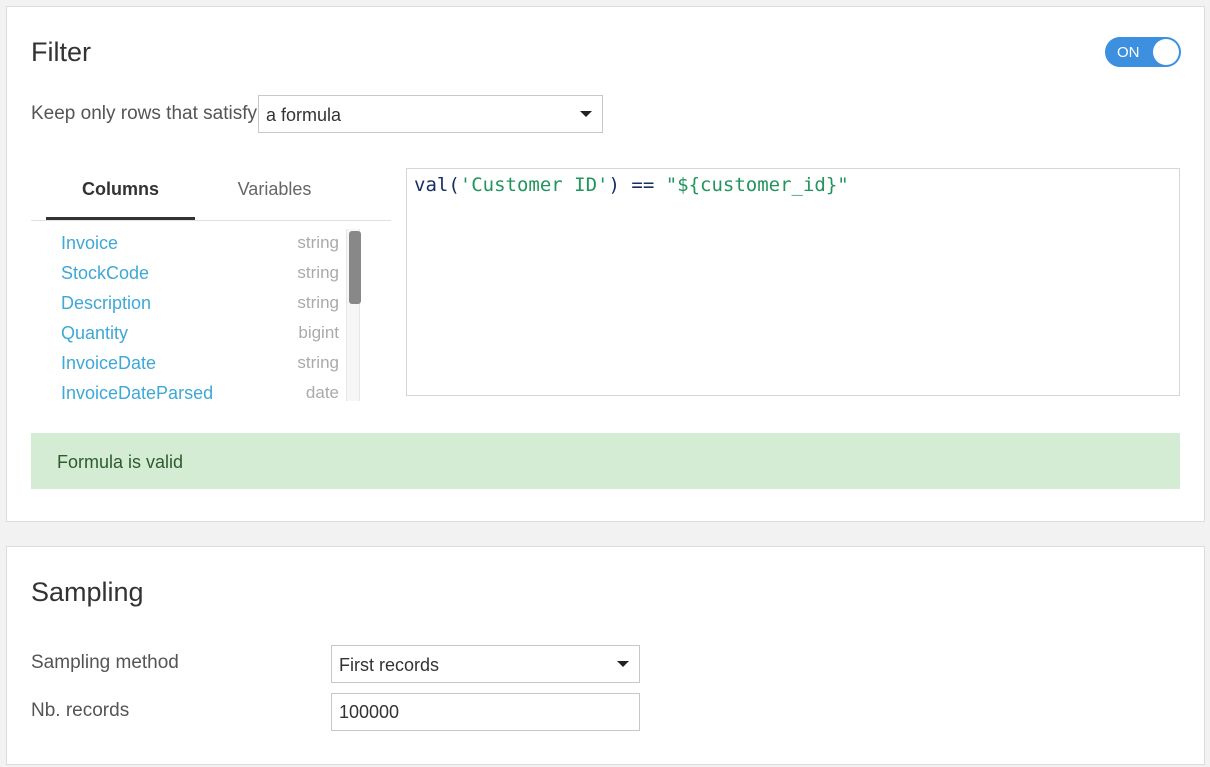 This screenshot has width=1210, height=767. Describe the element at coordinates (485, 664) in the screenshot. I see `sampling-method-select: First records` at that location.